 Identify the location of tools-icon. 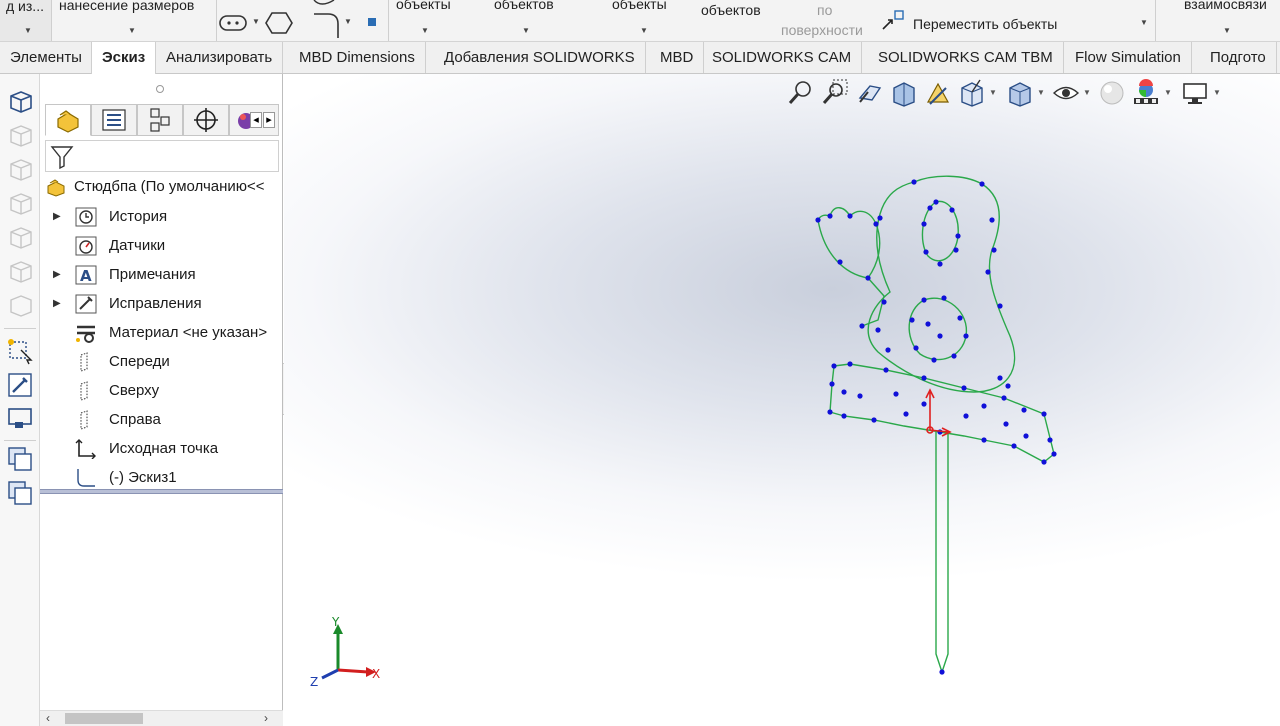
(20, 385).